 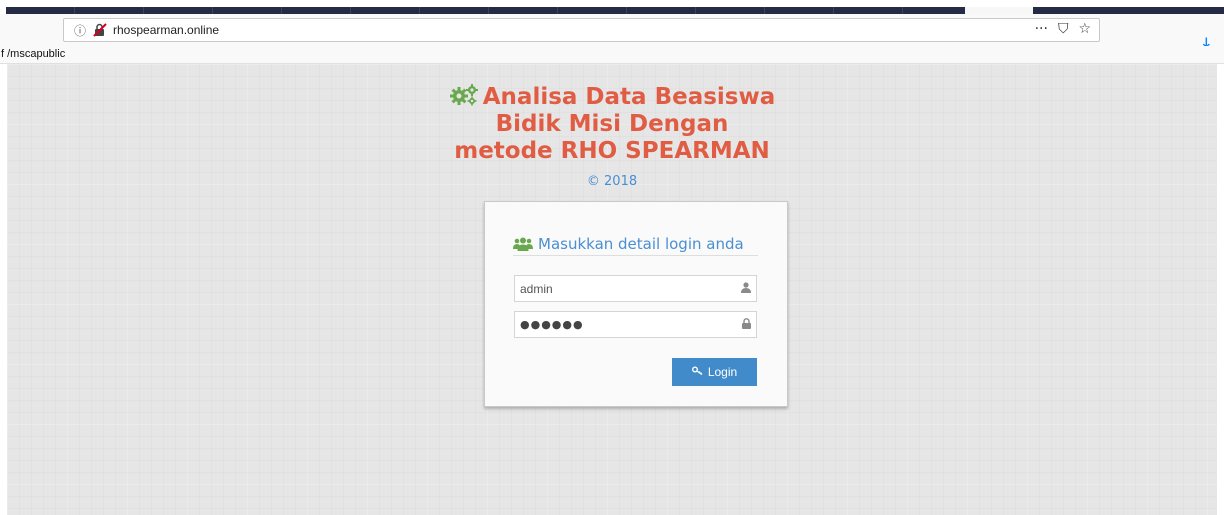 I want to click on title-line-3: metode RHO SPEARMAN, so click(x=612, y=151).